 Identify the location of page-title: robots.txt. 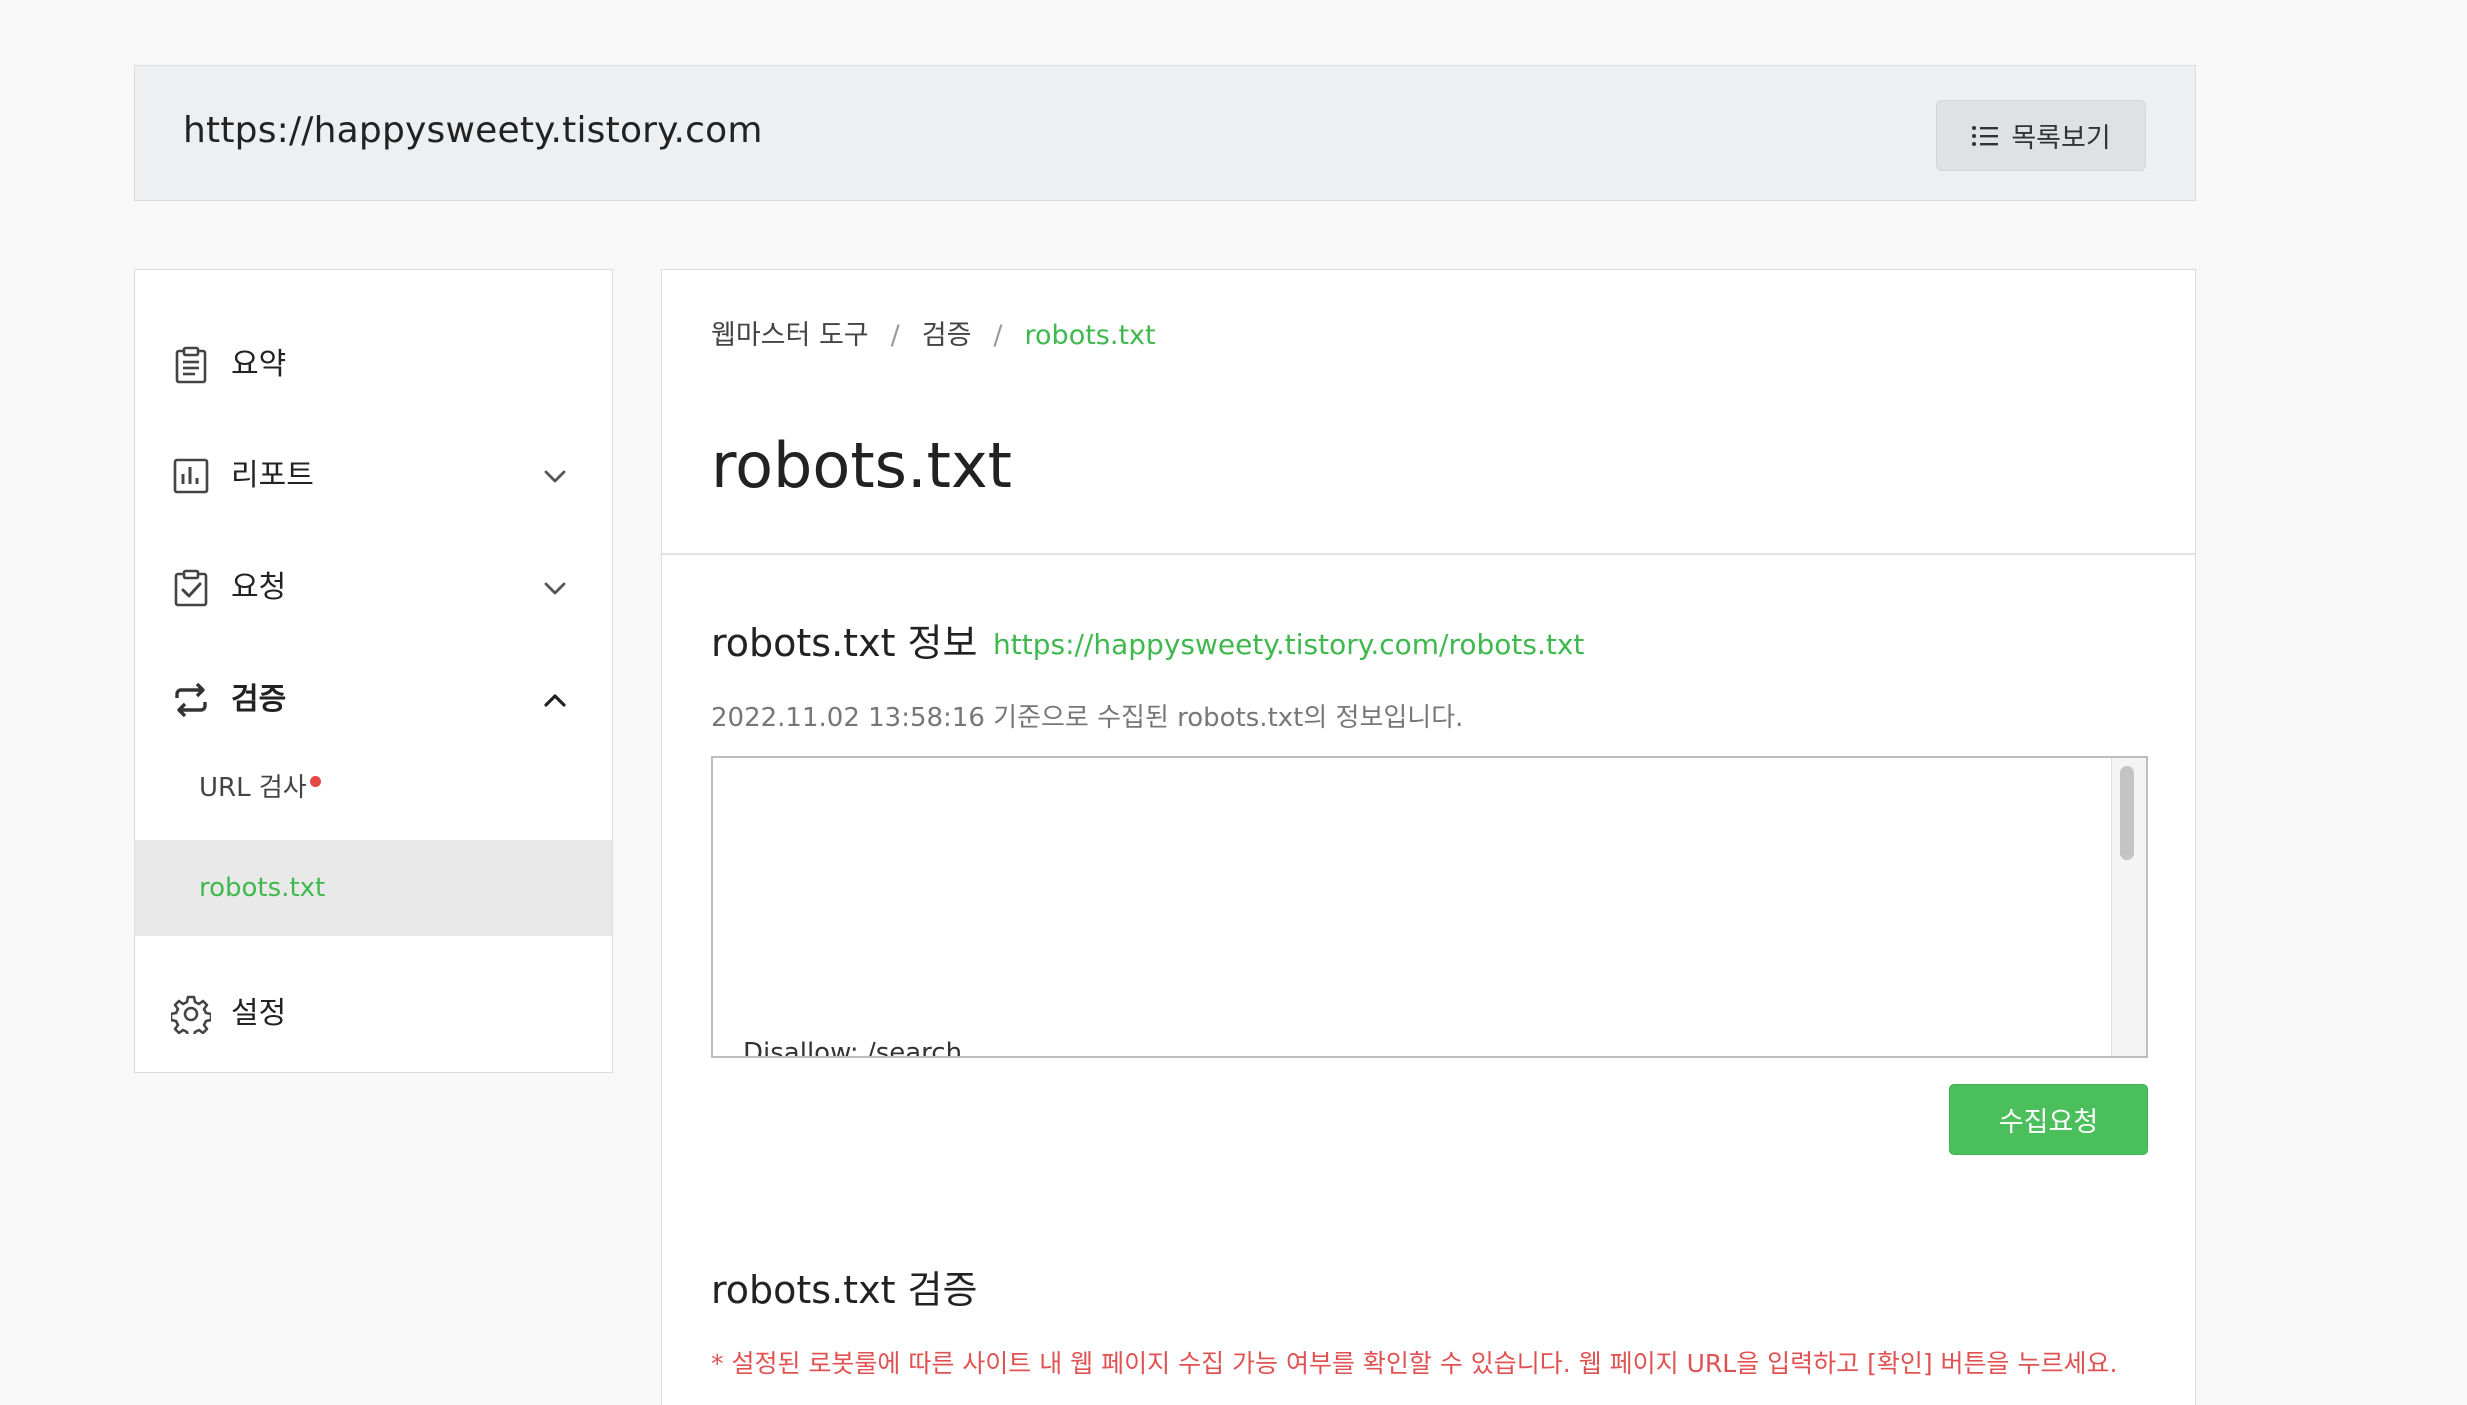
(861, 465).